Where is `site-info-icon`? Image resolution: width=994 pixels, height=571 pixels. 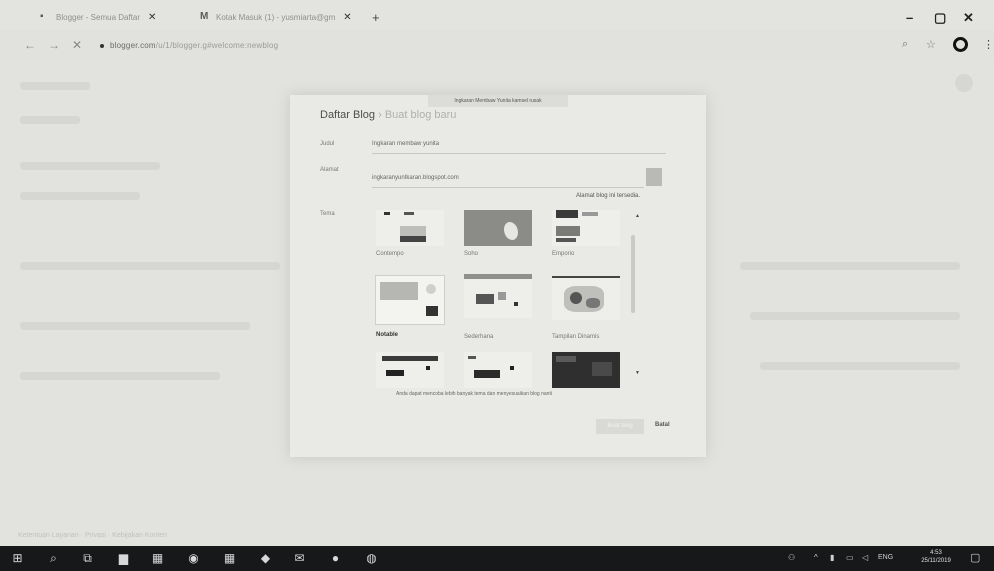
site-info-icon is located at coordinates (102, 45).